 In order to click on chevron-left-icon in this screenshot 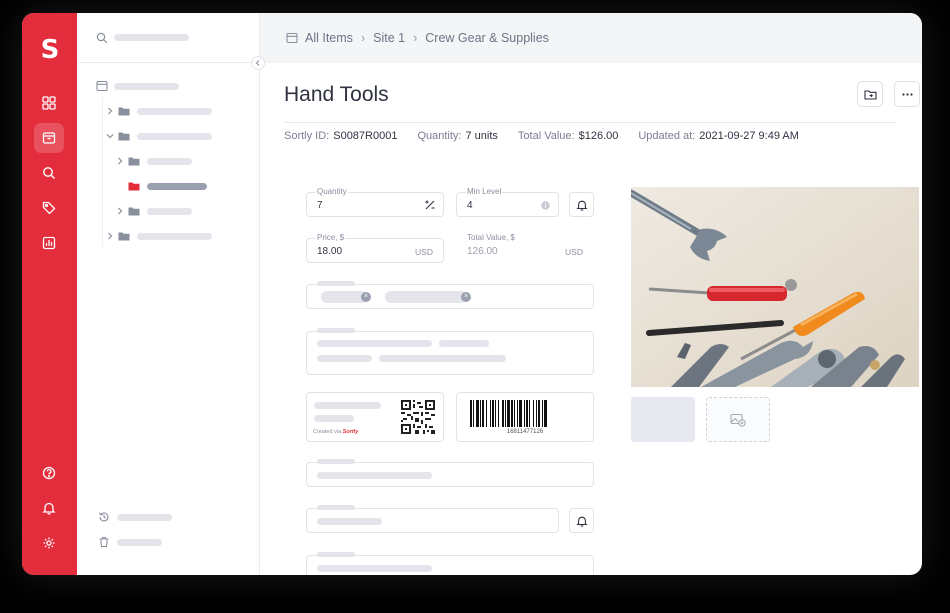, I will do `click(257, 63)`.